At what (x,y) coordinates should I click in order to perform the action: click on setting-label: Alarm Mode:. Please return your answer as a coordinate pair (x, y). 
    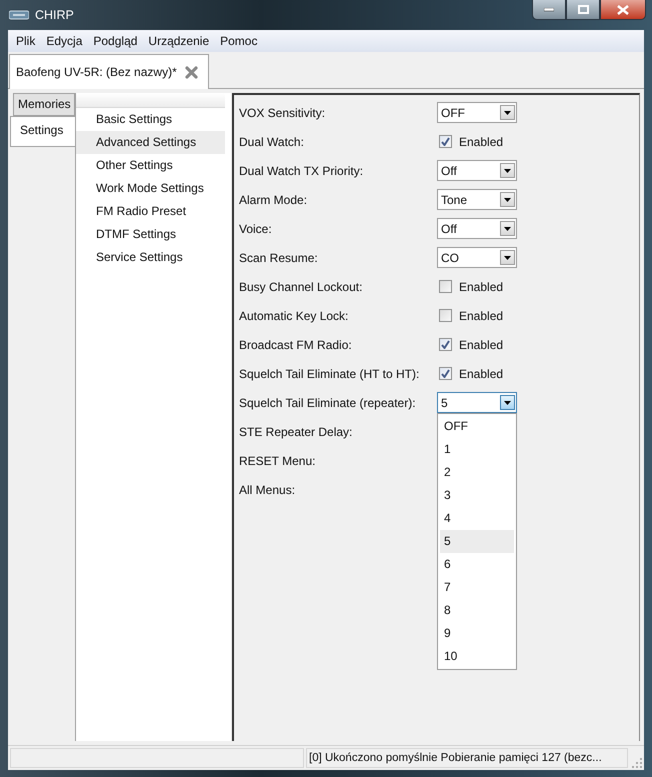
    Looking at the image, I should click on (273, 199).